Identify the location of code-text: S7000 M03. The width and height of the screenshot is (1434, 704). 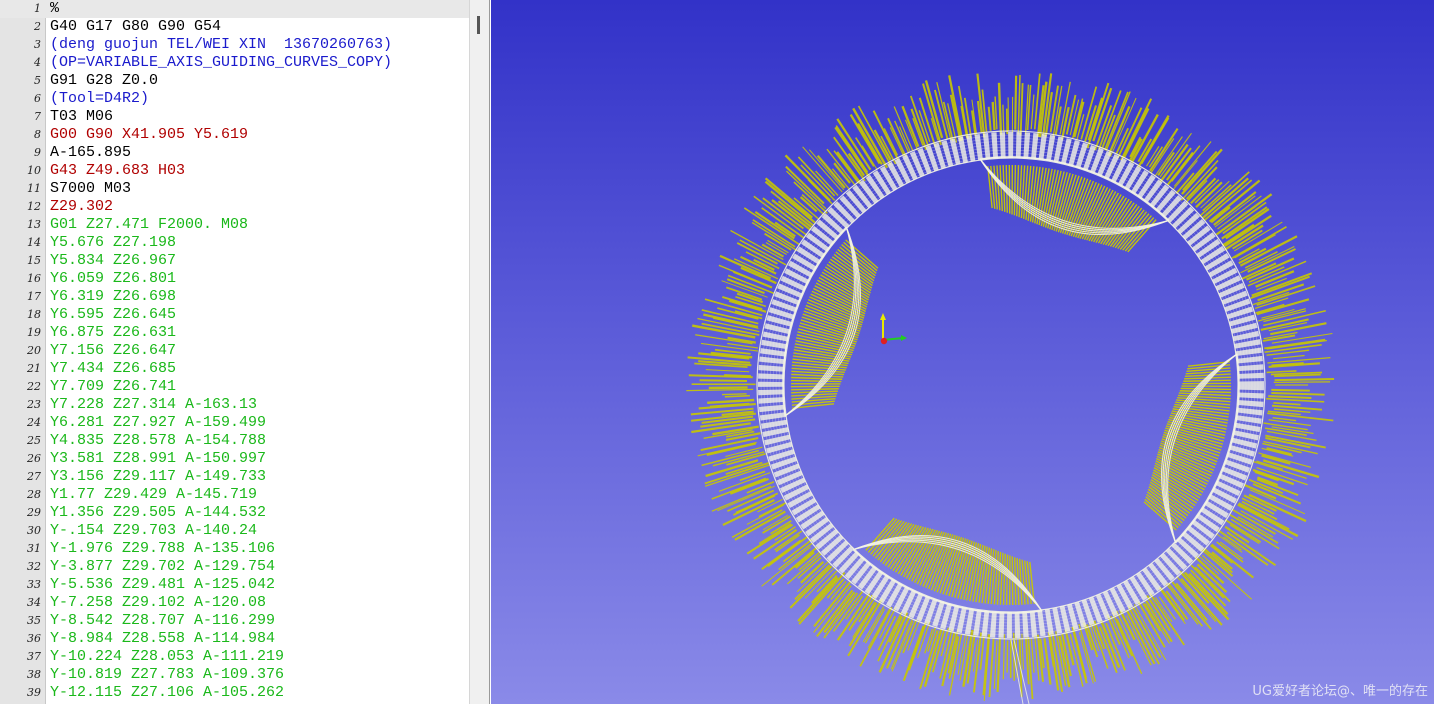
(91, 188).